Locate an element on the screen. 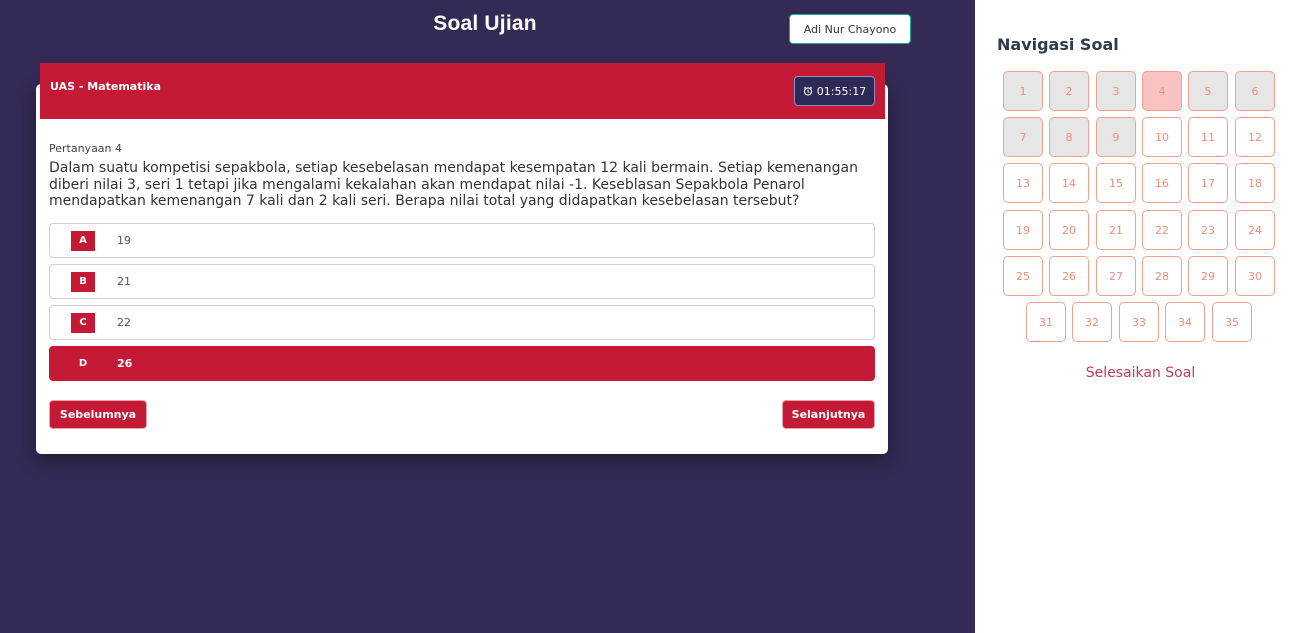  nav-question-32: 32 is located at coordinates (1092, 322).